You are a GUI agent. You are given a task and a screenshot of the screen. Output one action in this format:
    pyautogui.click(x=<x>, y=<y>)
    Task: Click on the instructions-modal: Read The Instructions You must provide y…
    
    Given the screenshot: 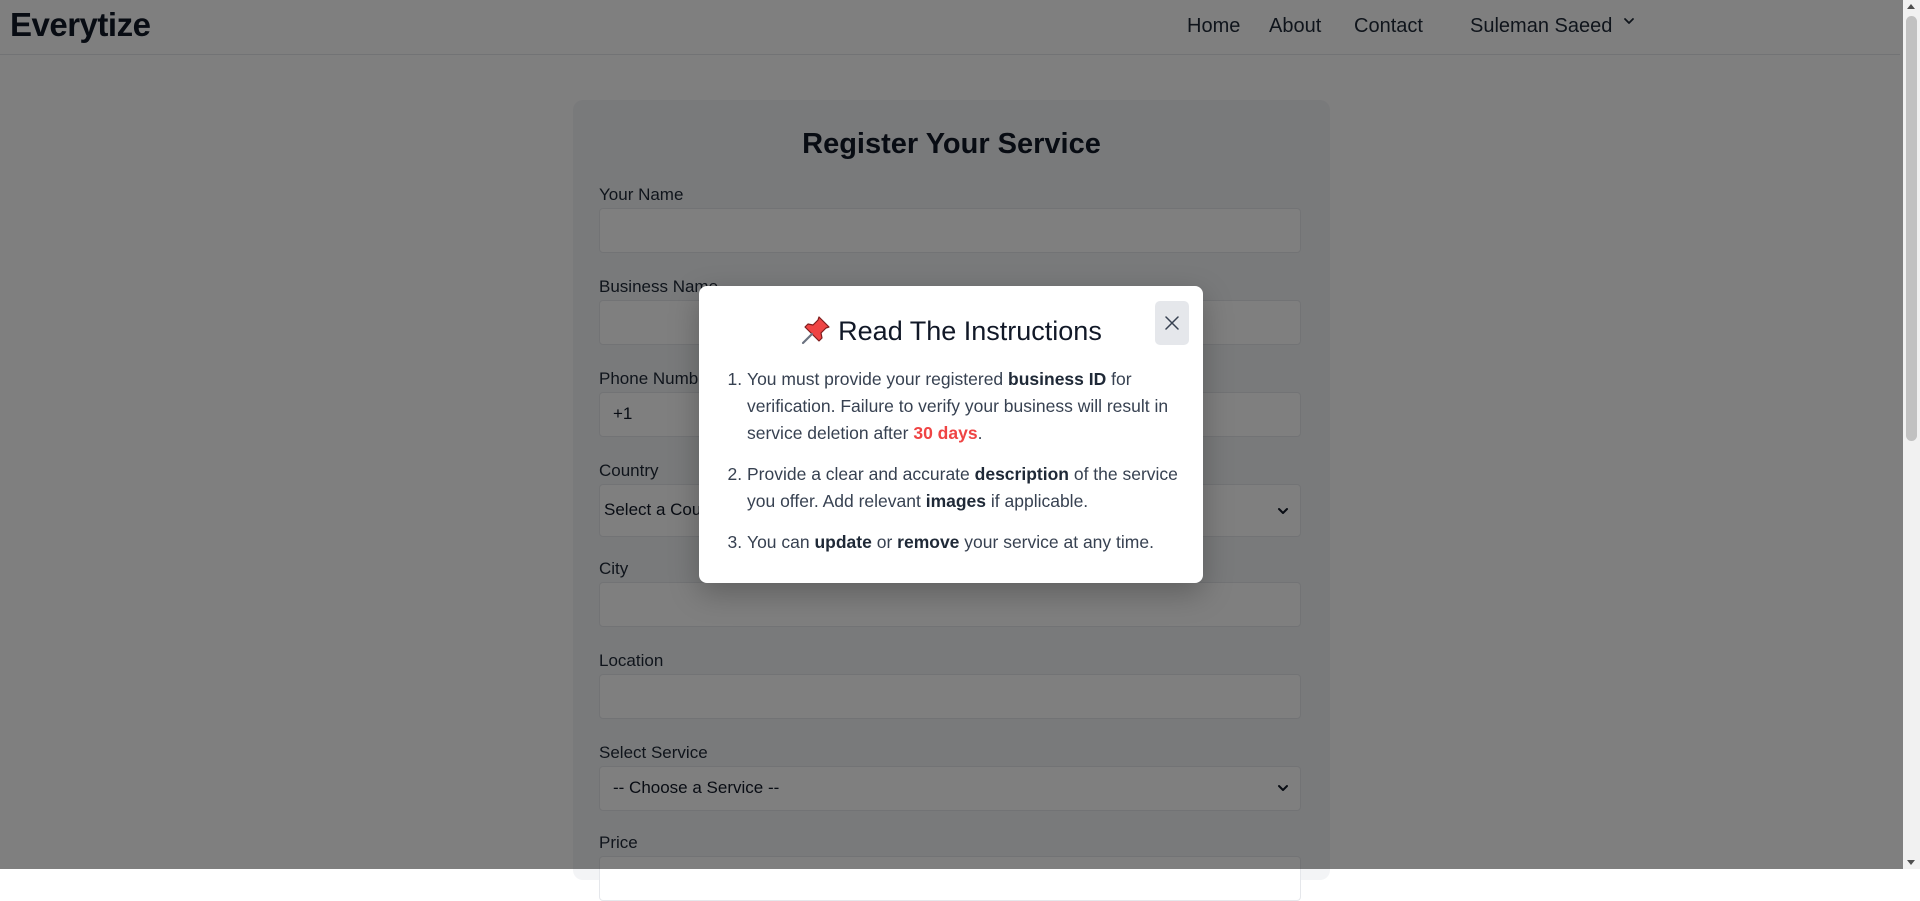 What is the action you would take?
    pyautogui.click(x=951, y=434)
    